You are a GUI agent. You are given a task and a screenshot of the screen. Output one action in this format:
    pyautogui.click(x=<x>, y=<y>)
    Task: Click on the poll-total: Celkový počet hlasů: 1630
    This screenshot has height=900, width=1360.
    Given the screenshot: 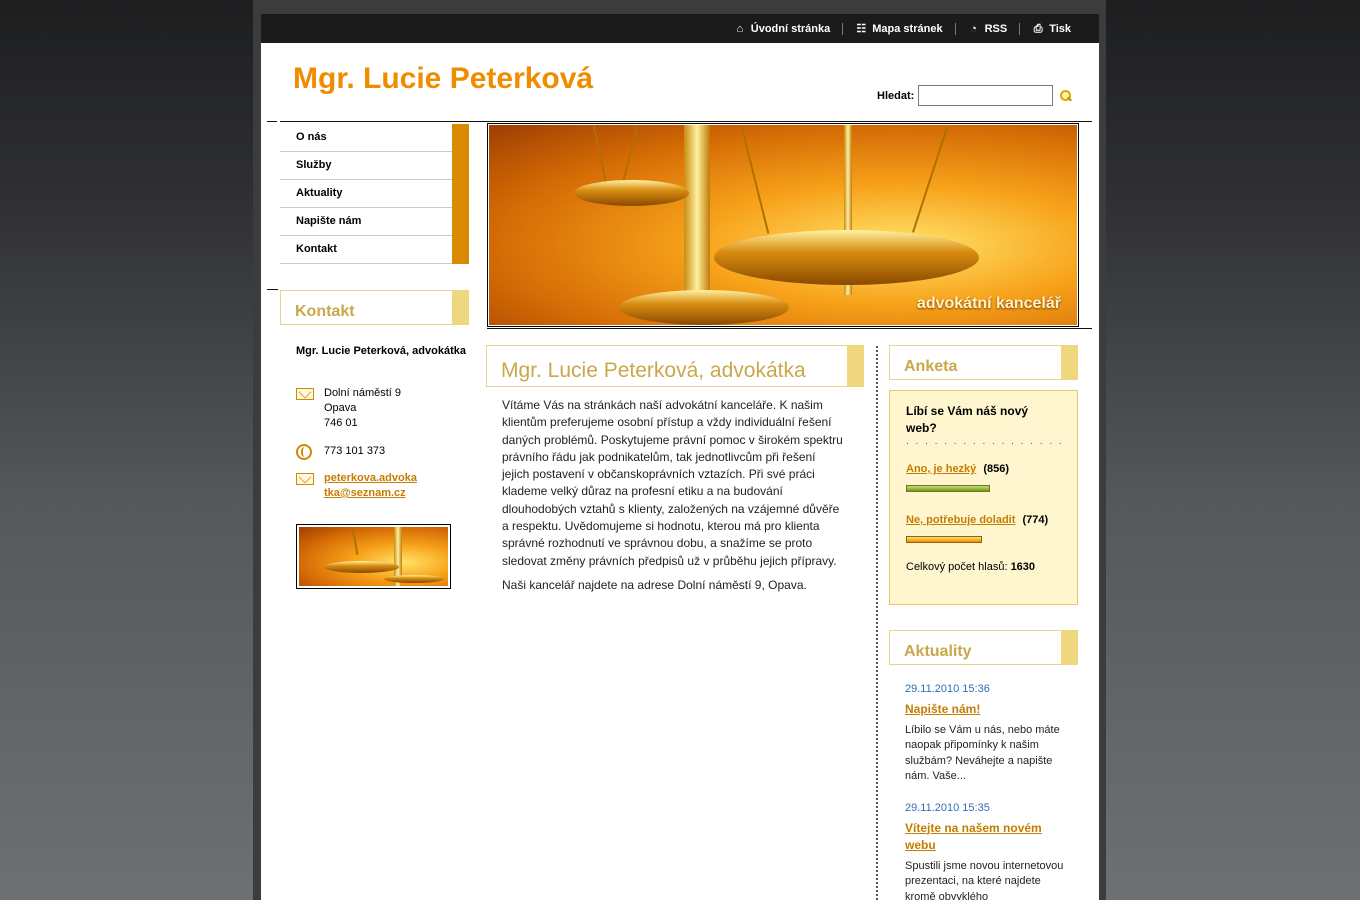 What is the action you would take?
    pyautogui.click(x=983, y=567)
    